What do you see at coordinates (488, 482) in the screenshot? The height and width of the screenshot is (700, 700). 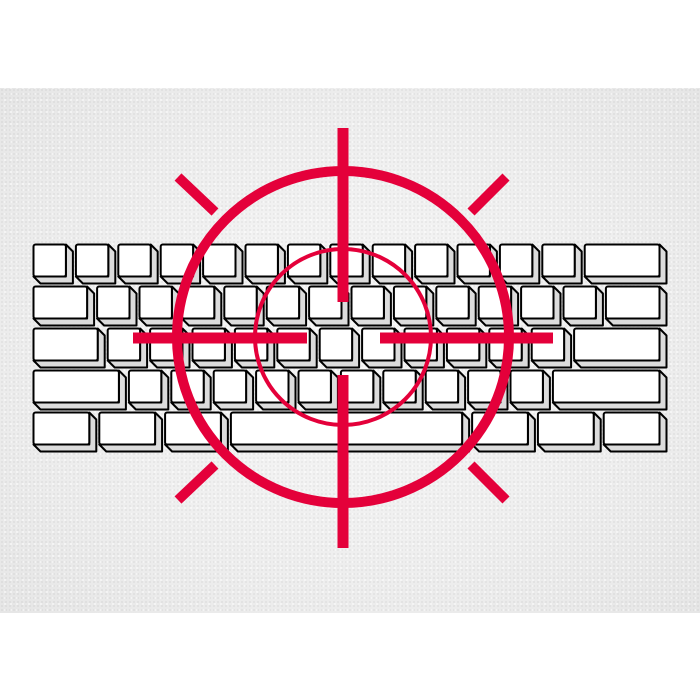 I see `crosshair-tick-bottom-right` at bounding box center [488, 482].